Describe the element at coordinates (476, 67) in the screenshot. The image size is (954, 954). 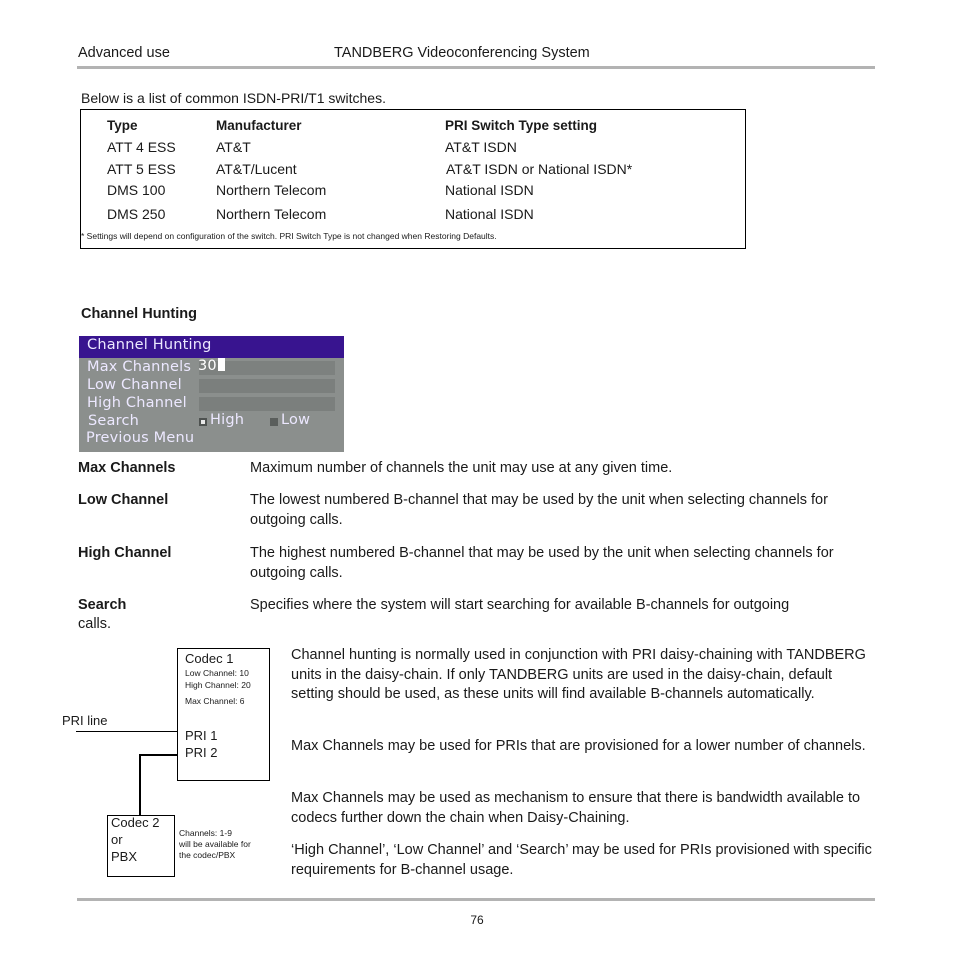
I see `header-rule` at that location.